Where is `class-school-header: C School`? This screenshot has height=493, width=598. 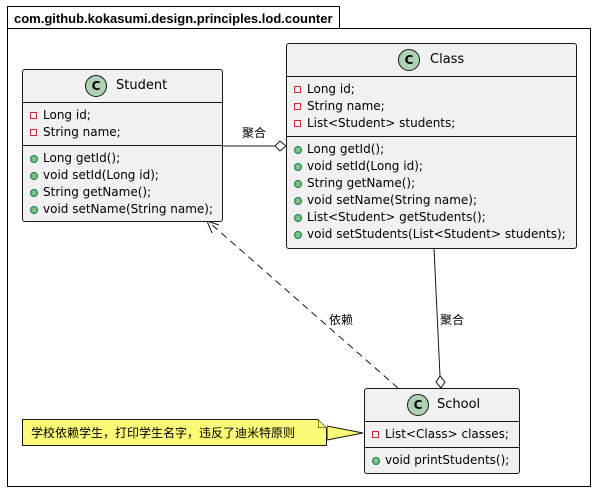 class-school-header: C School is located at coordinates (442, 405).